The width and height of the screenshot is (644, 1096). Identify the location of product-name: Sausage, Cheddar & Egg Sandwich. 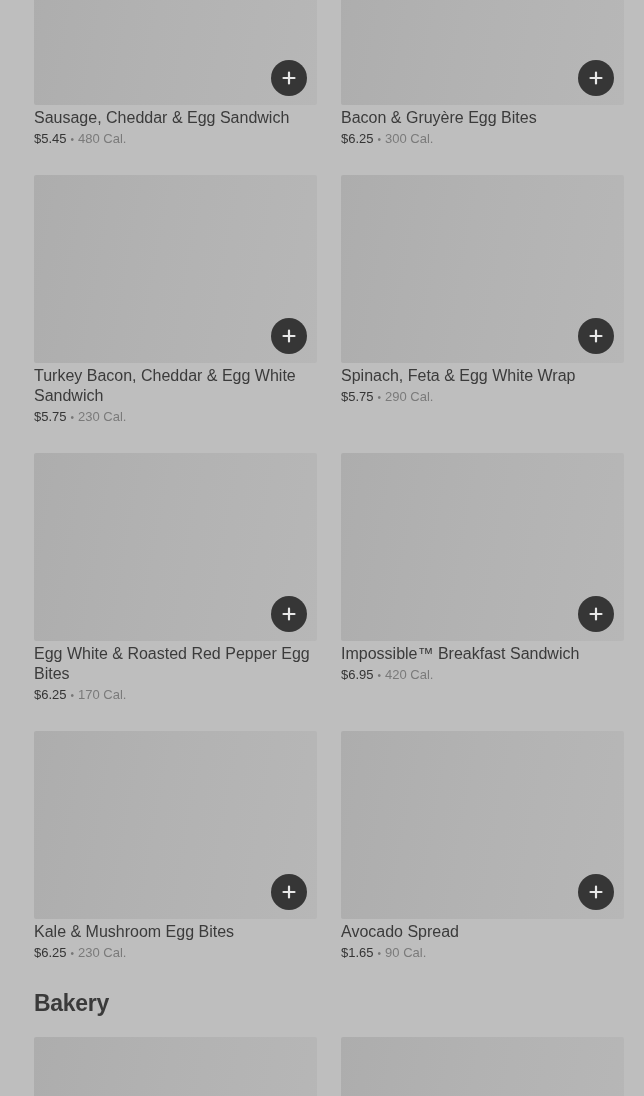
(175, 118).